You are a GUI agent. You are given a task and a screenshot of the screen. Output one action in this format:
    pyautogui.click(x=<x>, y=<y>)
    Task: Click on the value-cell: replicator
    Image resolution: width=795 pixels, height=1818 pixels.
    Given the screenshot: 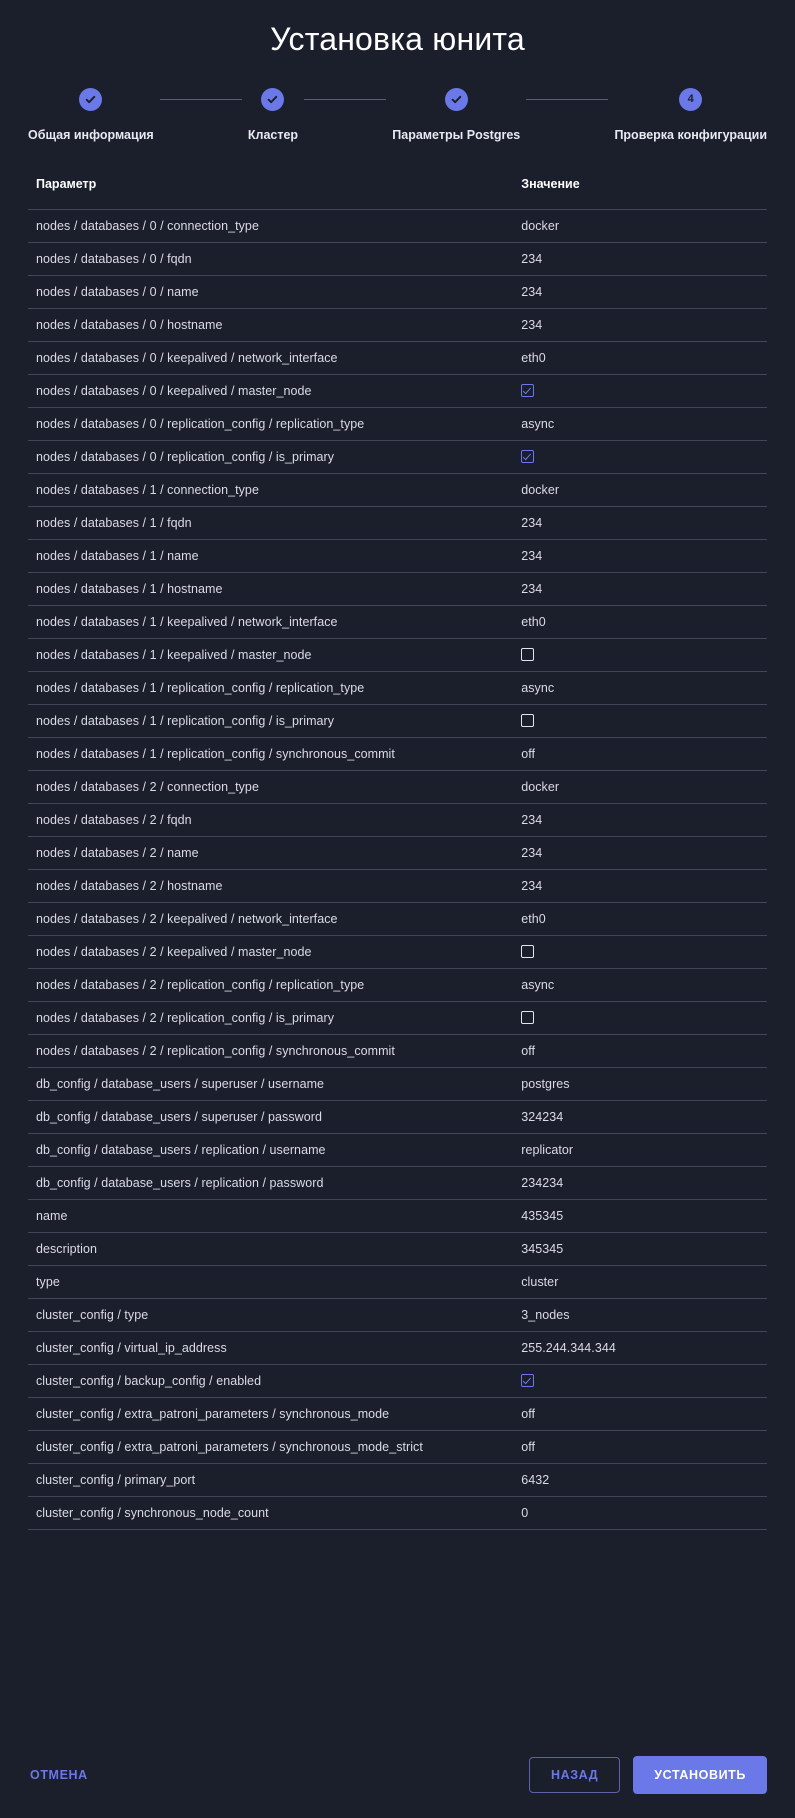 What is the action you would take?
    pyautogui.click(x=640, y=1150)
    